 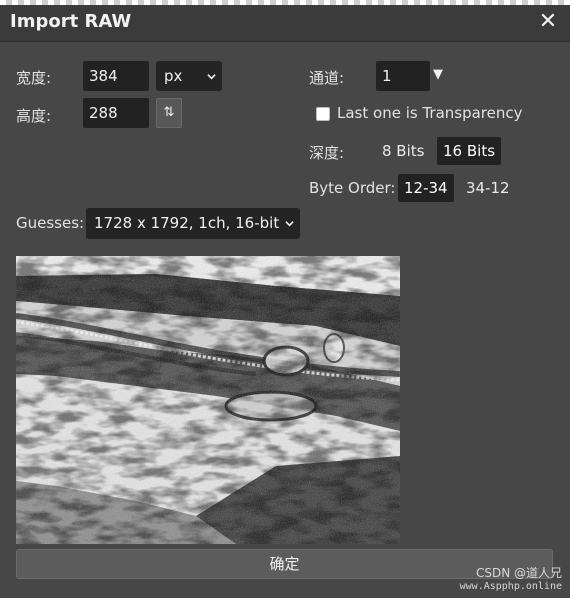 I want to click on watermark-line-2: www.Aspphp.online, so click(x=510, y=586).